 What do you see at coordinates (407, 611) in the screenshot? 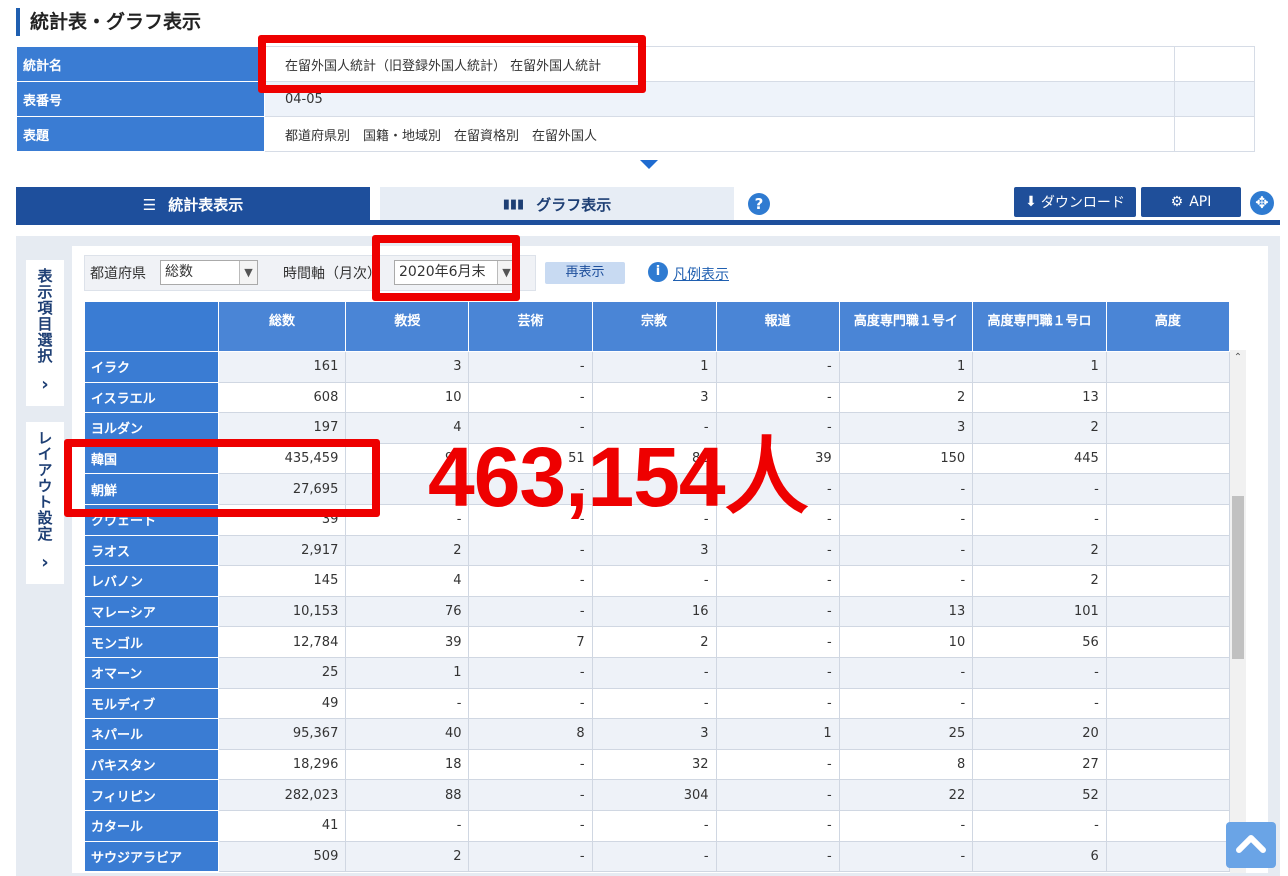
I see `table-cell: 76` at bounding box center [407, 611].